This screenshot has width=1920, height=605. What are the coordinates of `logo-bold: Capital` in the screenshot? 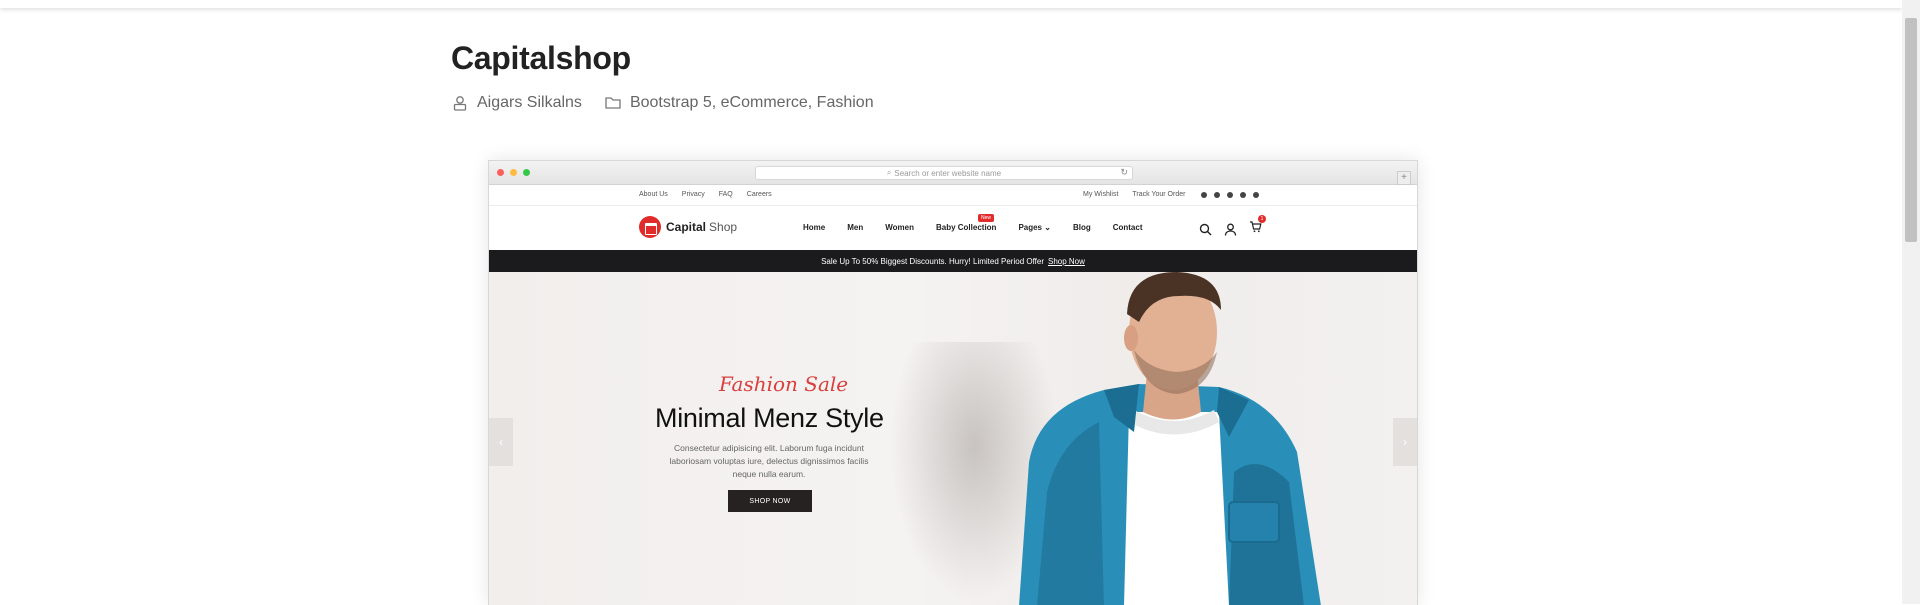 It's located at (686, 227).